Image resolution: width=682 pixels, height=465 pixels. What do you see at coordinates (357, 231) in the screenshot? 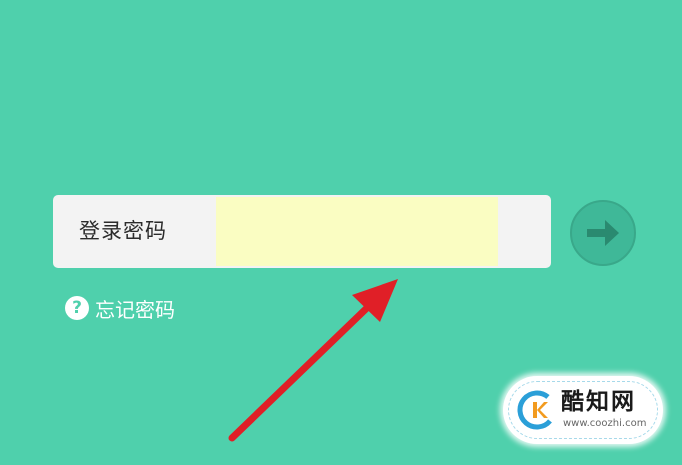
I see `password-input` at bounding box center [357, 231].